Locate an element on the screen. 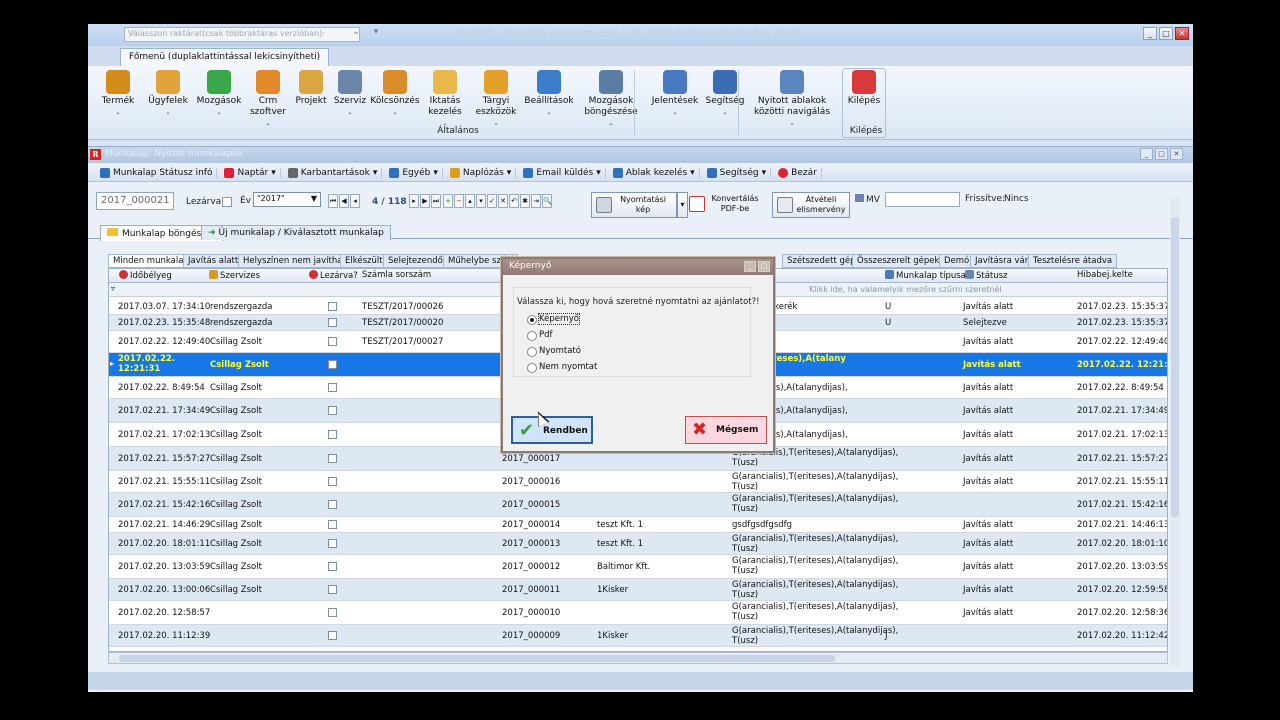 This screenshot has height=720, width=1280. radio-label-screen: Képernyő is located at coordinates (559, 319).